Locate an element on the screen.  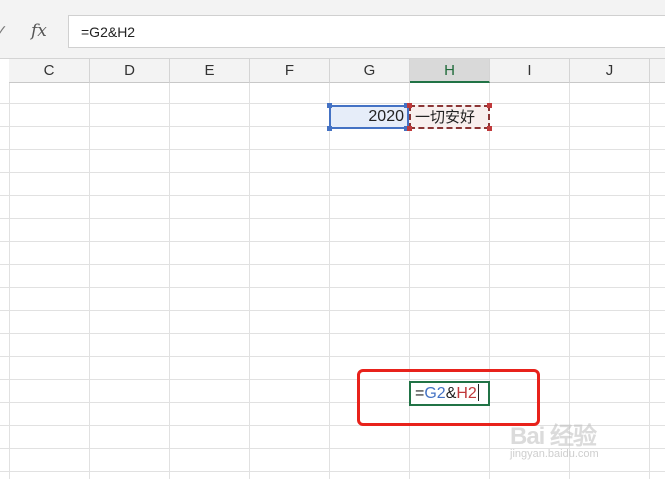
column-header-d: D is located at coordinates (130, 71).